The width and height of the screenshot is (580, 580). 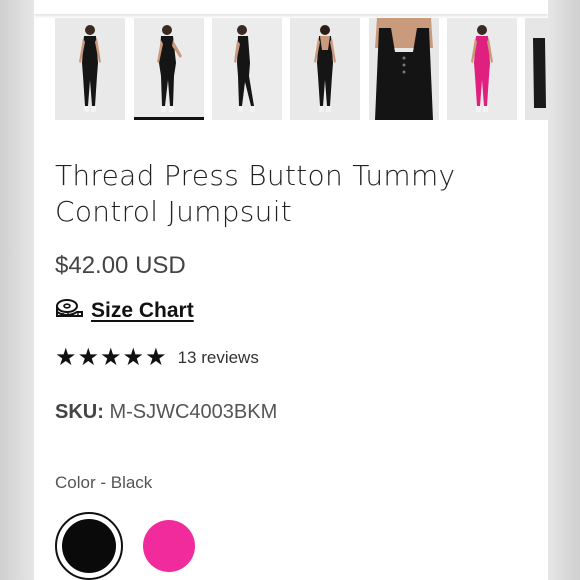 I want to click on background-left, so click(x=17, y=290).